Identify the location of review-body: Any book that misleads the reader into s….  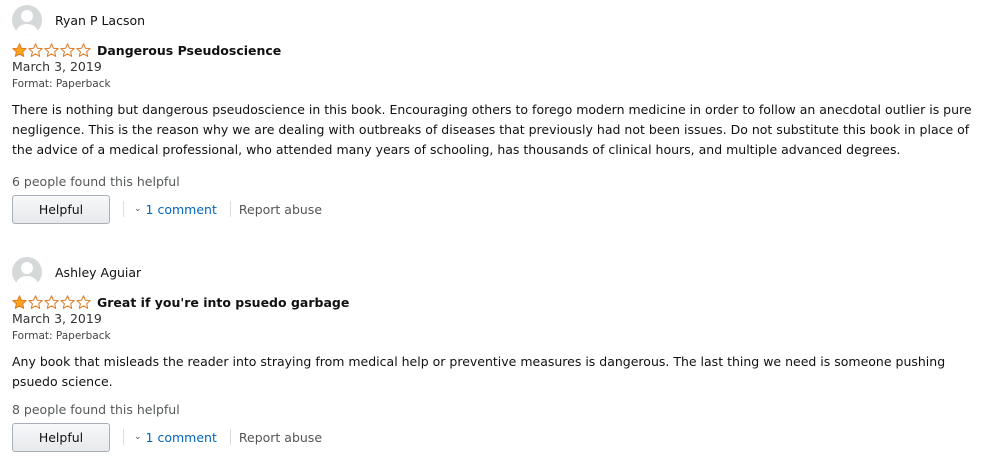
(479, 371).